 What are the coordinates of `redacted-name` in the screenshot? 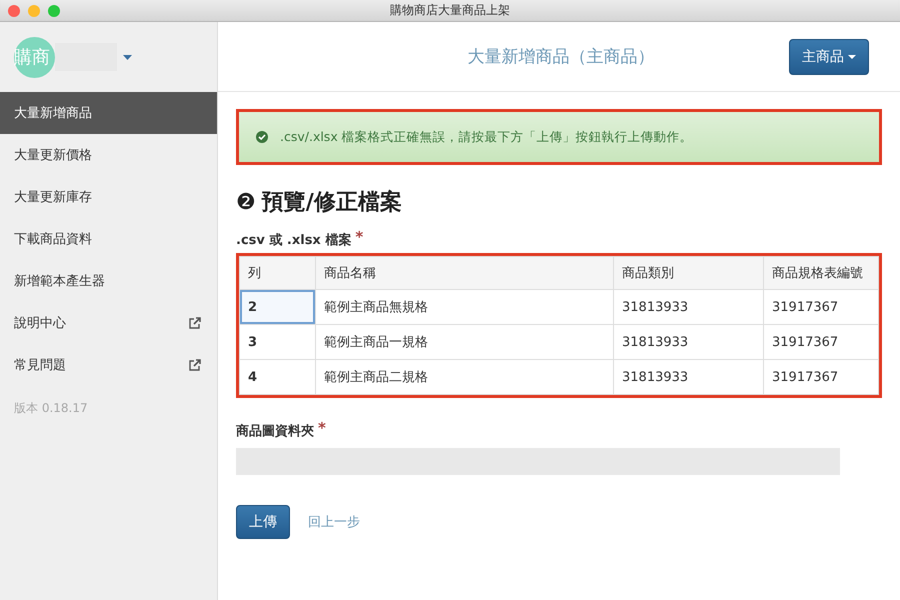 It's located at (86, 57).